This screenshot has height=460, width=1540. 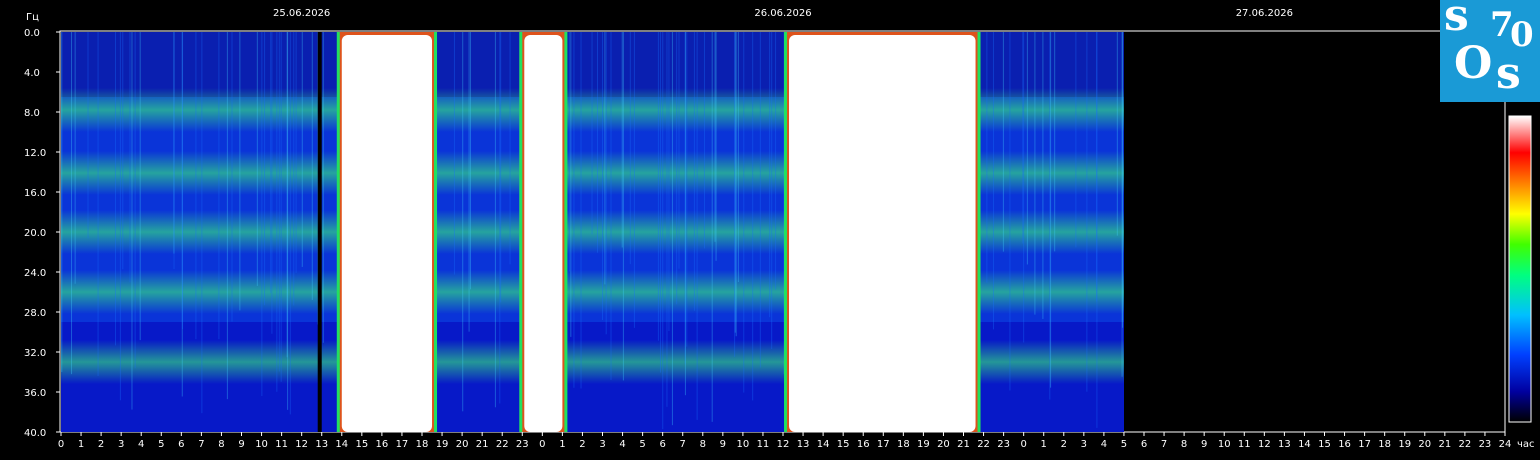 I want to click on x-tick-label: 6, so click(x=662, y=444).